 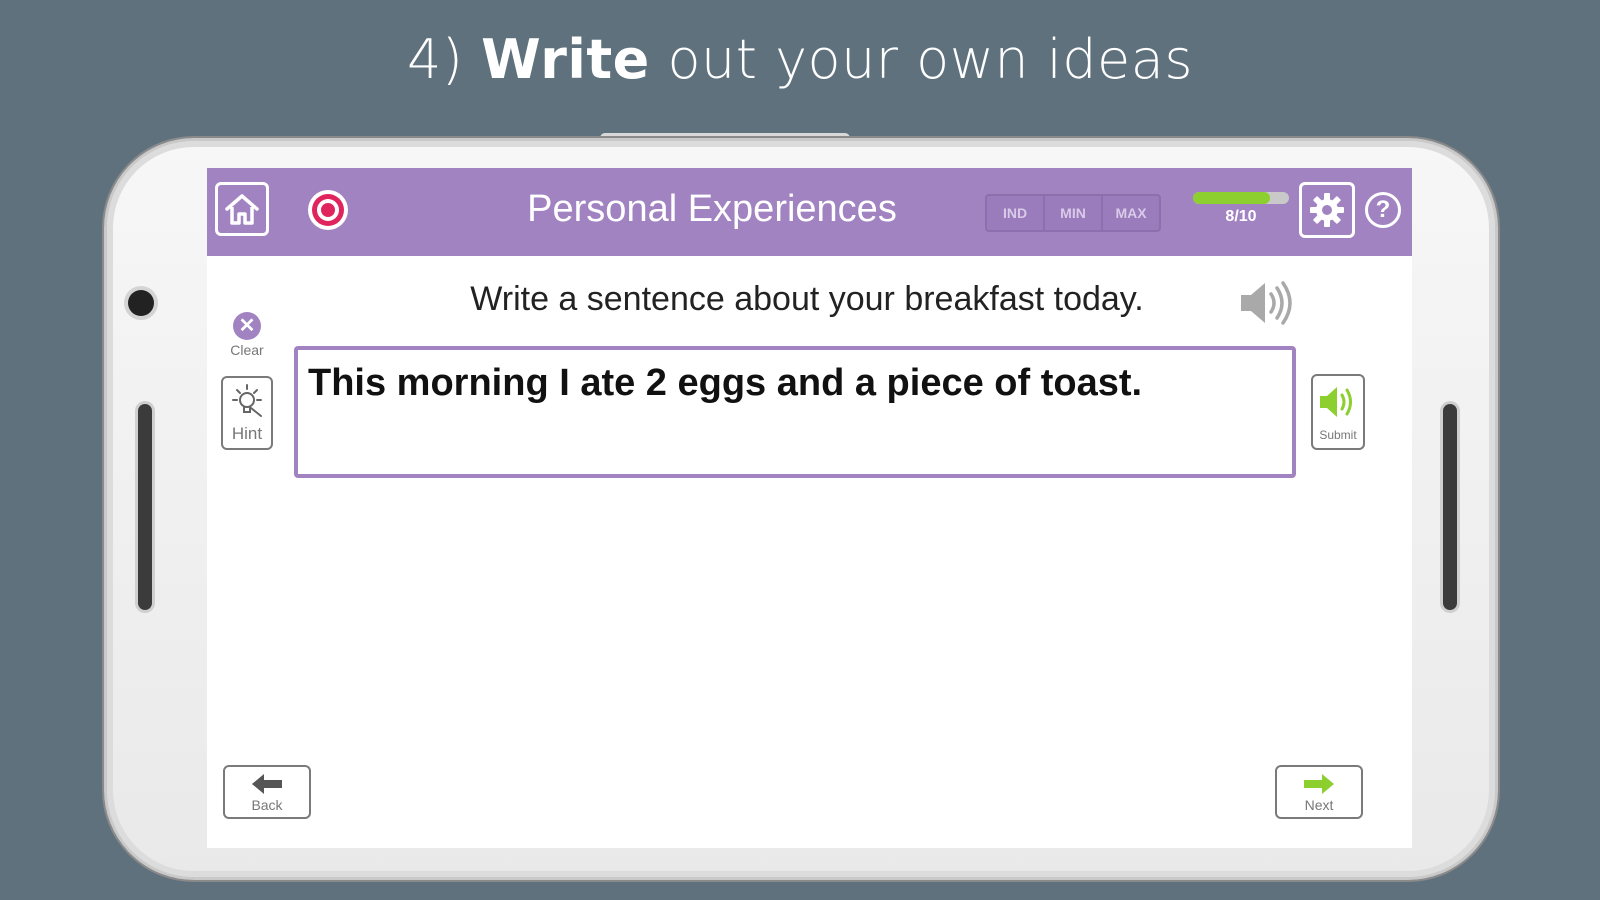 I want to click on prompt-speaker-button, so click(x=1267, y=303).